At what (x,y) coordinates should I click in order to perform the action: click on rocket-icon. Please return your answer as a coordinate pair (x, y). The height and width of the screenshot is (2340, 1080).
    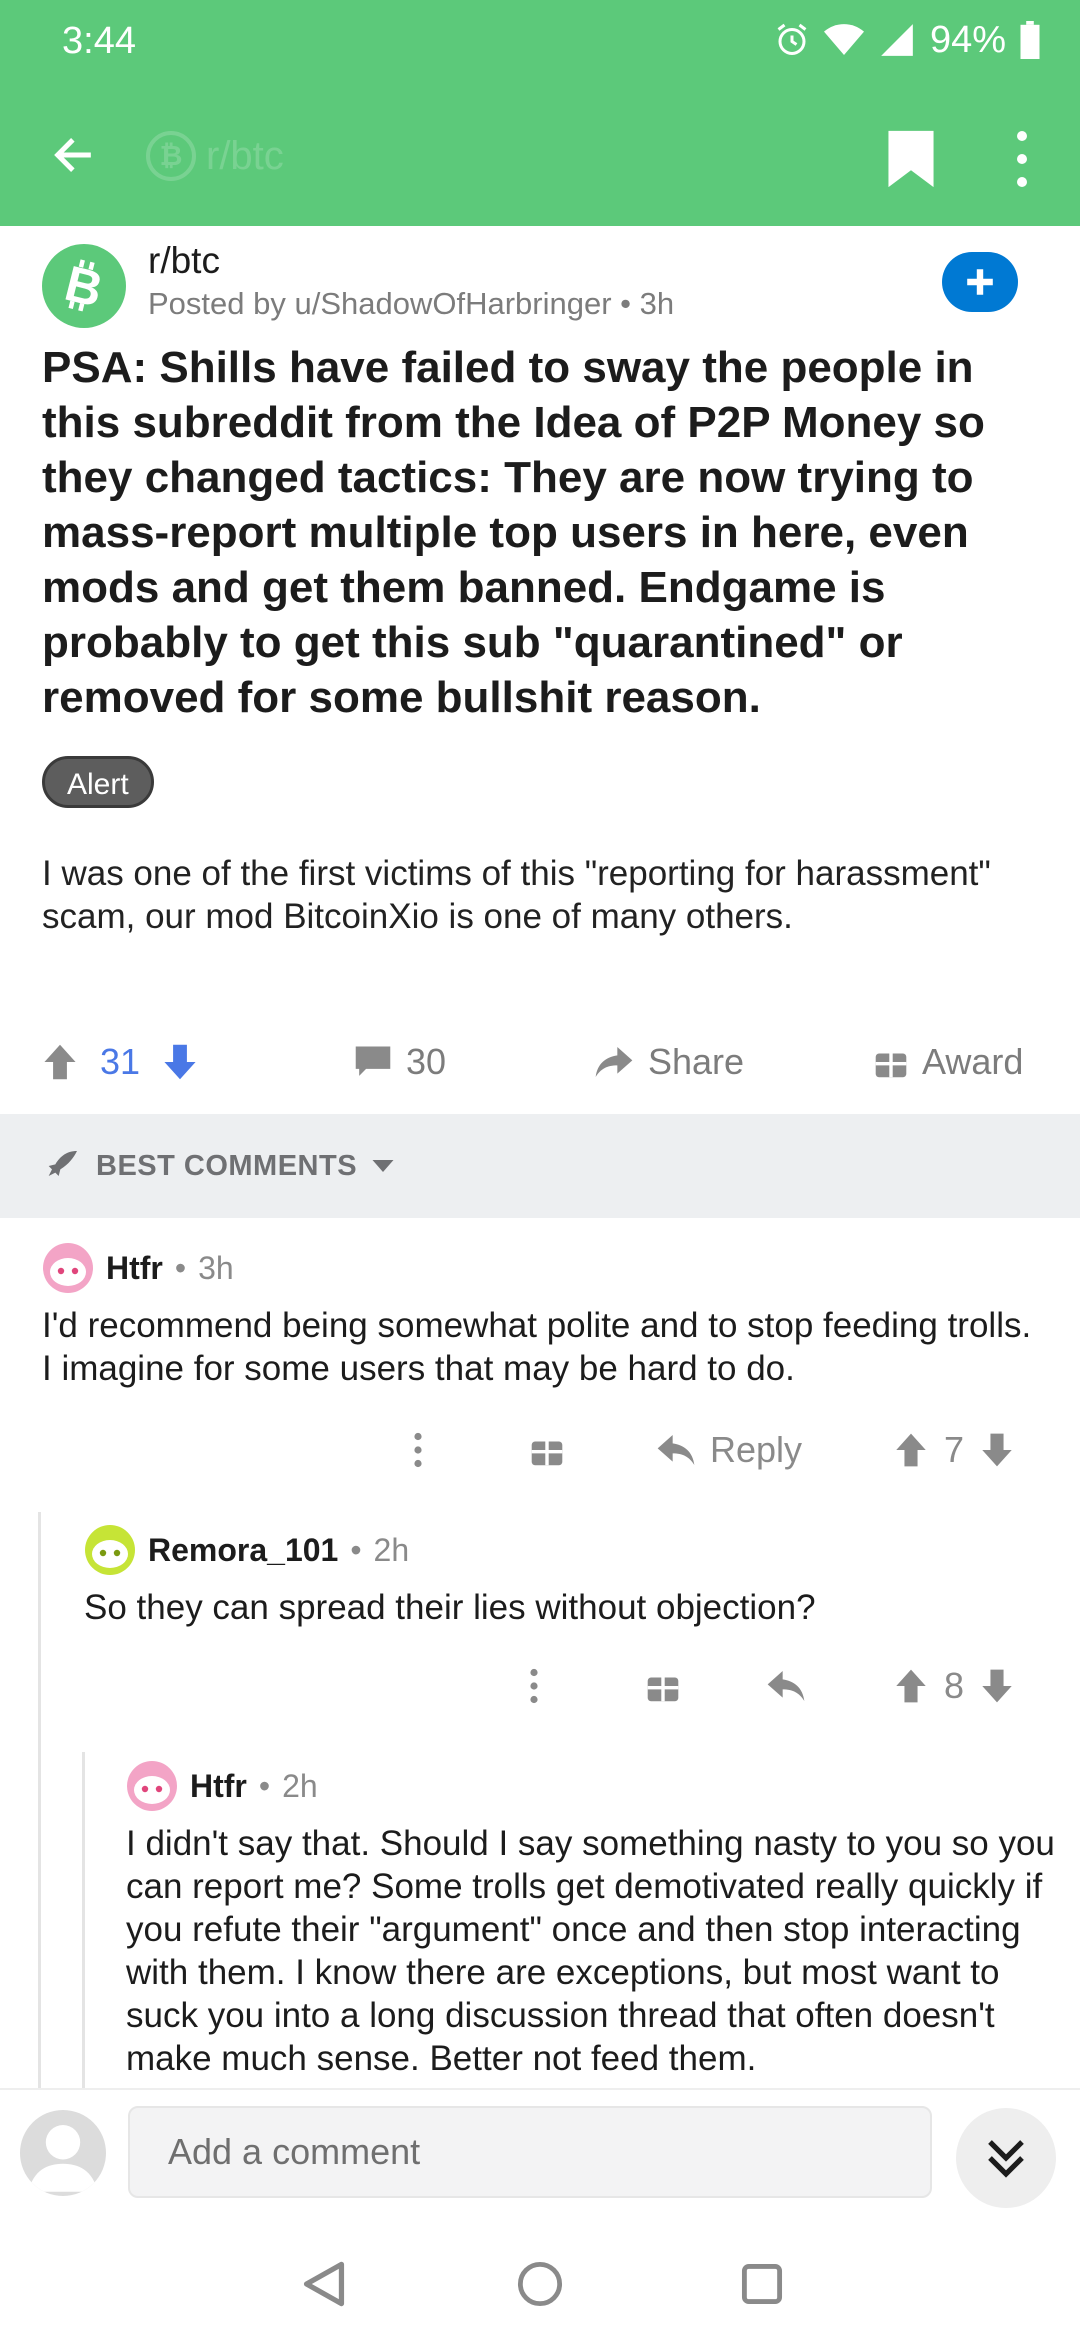
    Looking at the image, I should click on (62, 1163).